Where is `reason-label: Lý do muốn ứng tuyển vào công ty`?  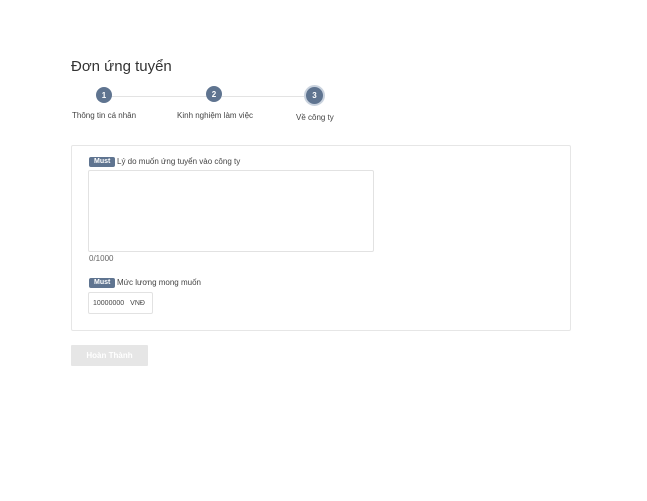
reason-label: Lý do muốn ứng tuyển vào công ty is located at coordinates (179, 161).